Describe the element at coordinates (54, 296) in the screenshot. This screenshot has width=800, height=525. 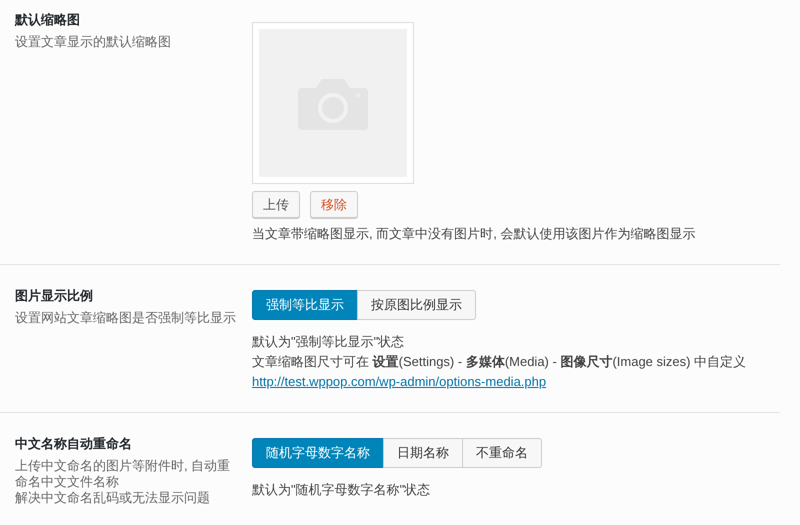
I see `section-title: 图片显示比例` at that location.